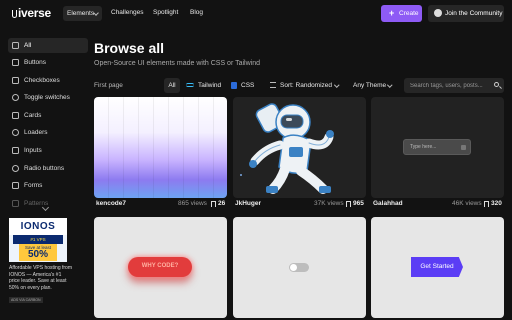 The height and width of the screenshot is (320, 512). Describe the element at coordinates (48, 168) in the screenshot. I see `sidebar-item-radio-buttons: Radio buttons` at that location.